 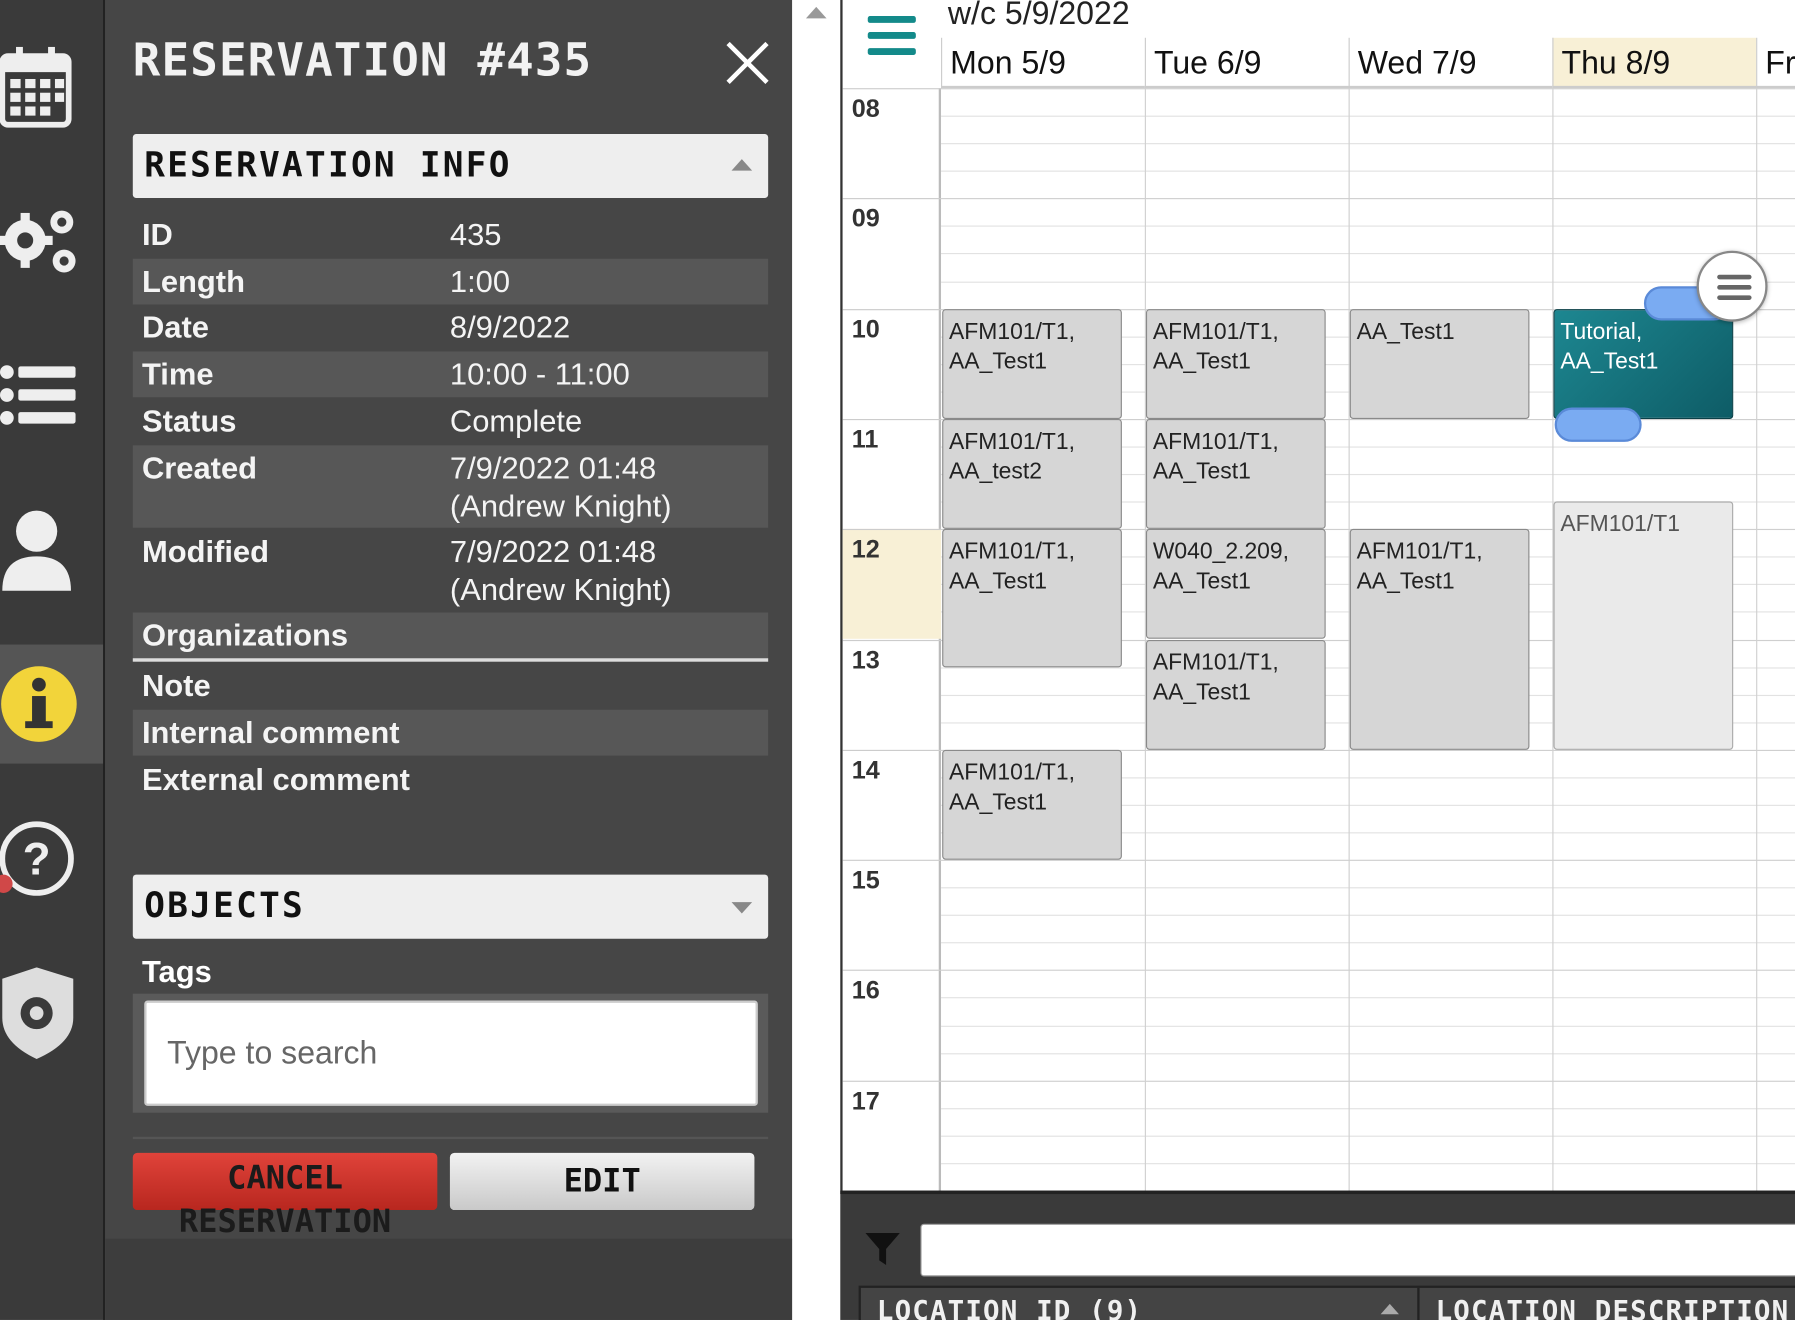 What do you see at coordinates (480, 281) in the screenshot?
I see `field-value: 1:00` at bounding box center [480, 281].